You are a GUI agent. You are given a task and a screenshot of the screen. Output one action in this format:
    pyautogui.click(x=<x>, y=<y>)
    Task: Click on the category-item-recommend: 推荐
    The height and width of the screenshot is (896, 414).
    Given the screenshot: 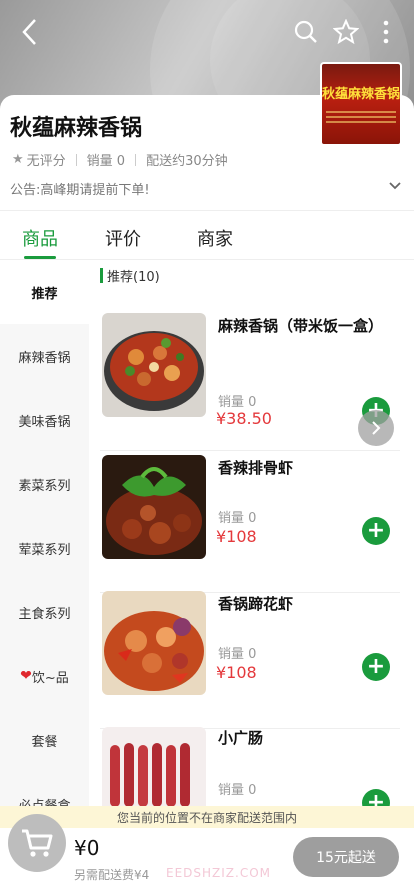 What is the action you would take?
    pyautogui.click(x=44, y=292)
    